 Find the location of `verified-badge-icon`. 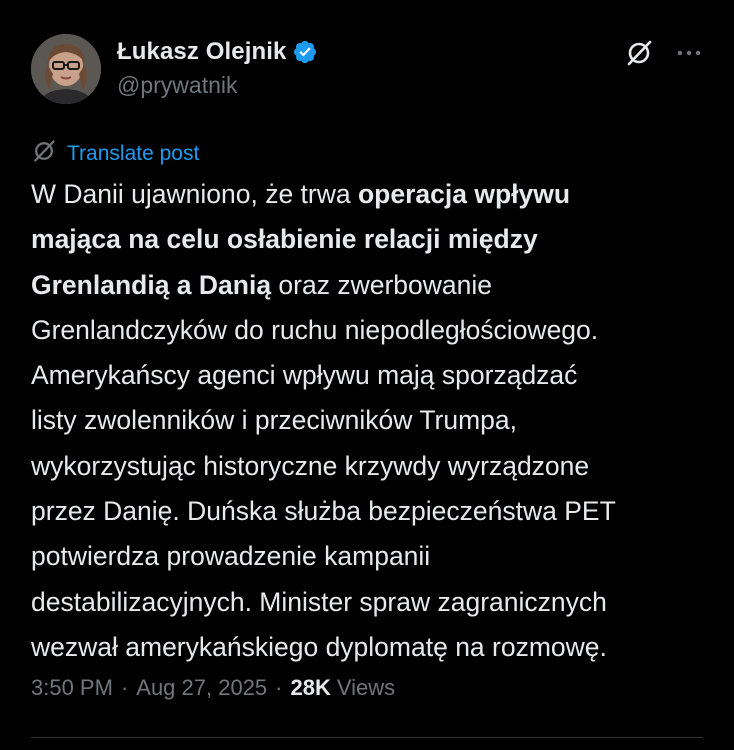

verified-badge-icon is located at coordinates (305, 52).